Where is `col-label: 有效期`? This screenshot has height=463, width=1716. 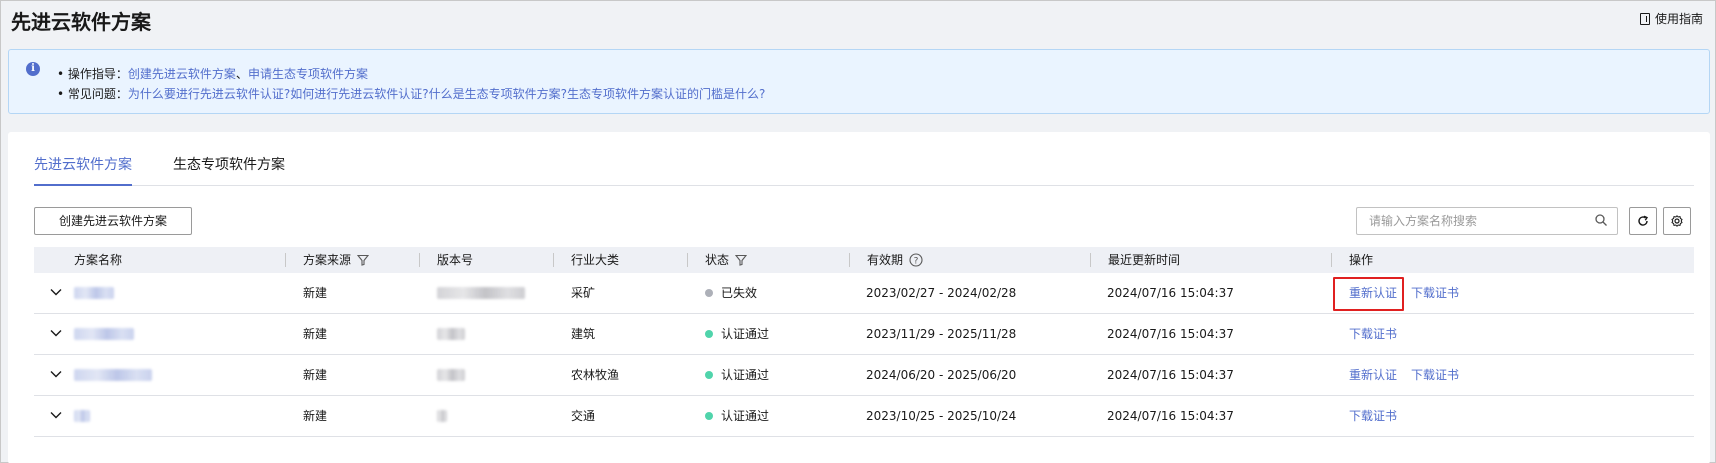 col-label: 有效期 is located at coordinates (885, 260).